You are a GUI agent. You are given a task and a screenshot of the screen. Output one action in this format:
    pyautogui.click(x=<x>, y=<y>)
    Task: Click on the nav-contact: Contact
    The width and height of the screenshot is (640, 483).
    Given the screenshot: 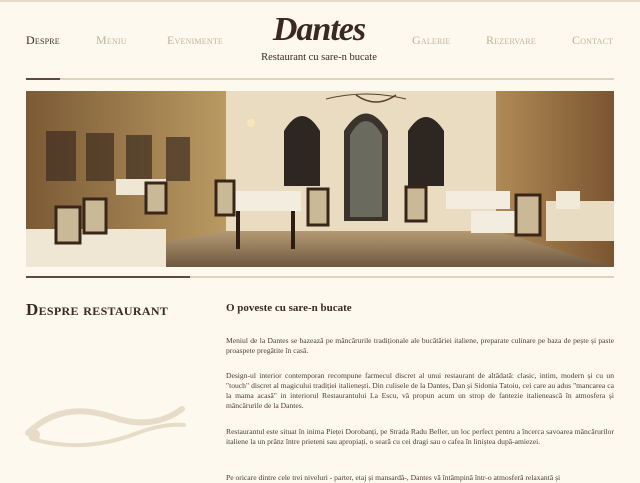 What is the action you would take?
    pyautogui.click(x=592, y=40)
    